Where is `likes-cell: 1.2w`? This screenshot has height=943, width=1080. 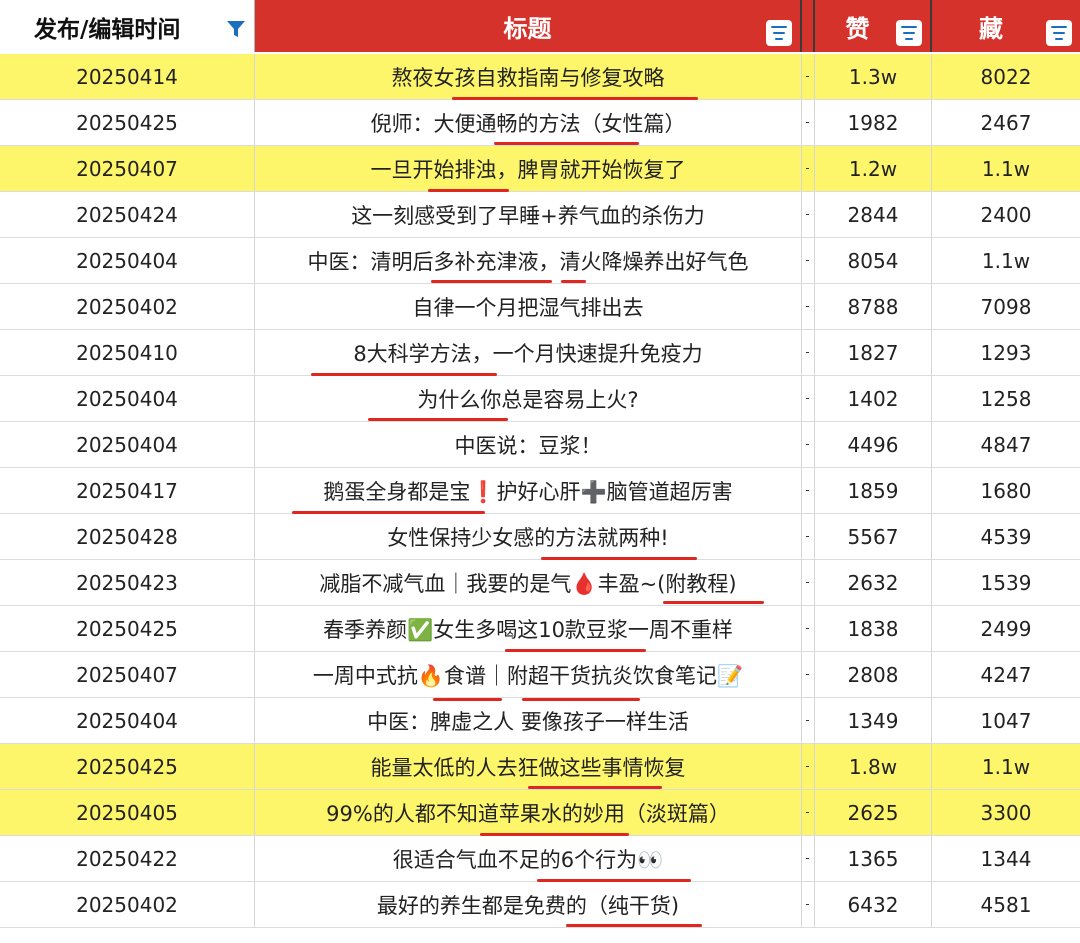
likes-cell: 1.2w is located at coordinates (873, 168).